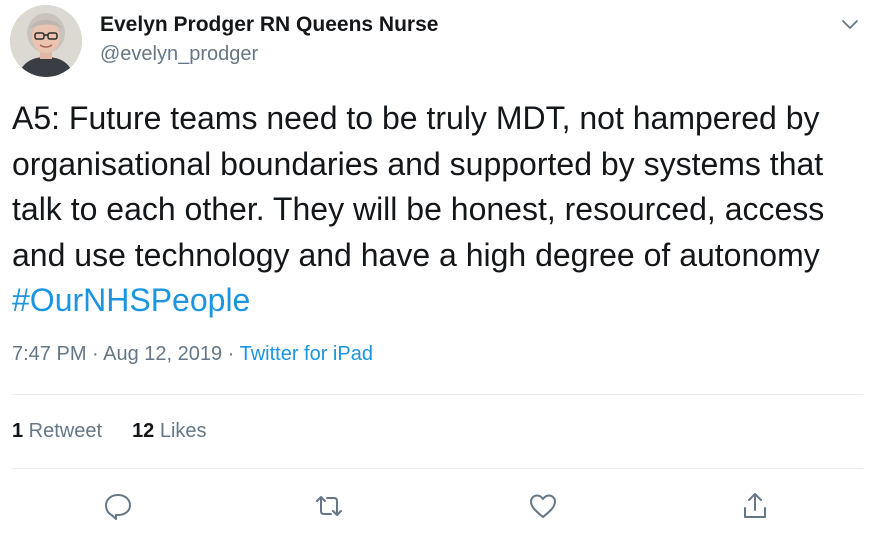 The width and height of the screenshot is (870, 535). Describe the element at coordinates (63, 431) in the screenshot. I see `retweets-label: Retweet` at that location.